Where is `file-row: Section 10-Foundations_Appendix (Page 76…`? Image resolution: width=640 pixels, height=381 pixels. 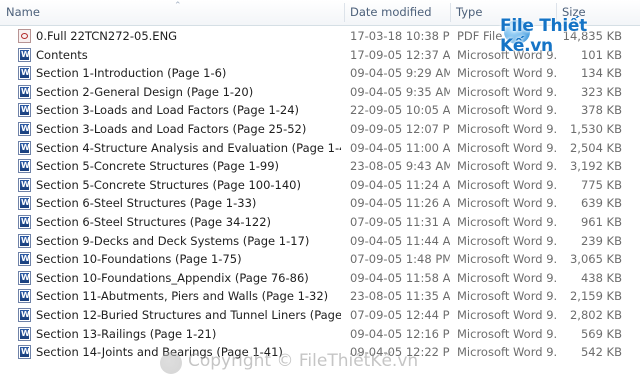
file-row: Section 10-Foundations_Appendix (Page 76… is located at coordinates (320, 278).